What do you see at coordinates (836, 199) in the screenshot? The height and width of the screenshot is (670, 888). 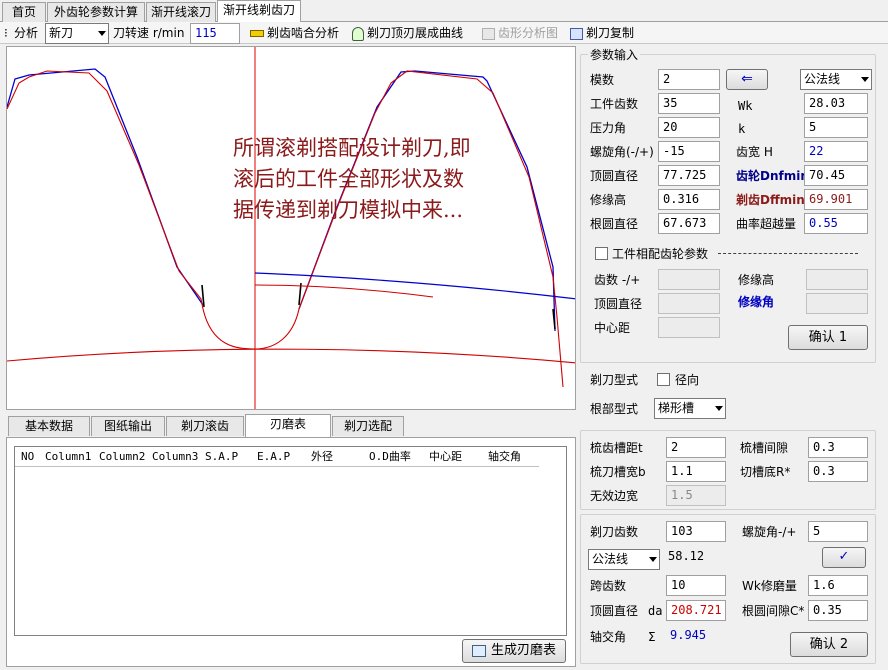 I see `shave-dffmin-input: 69.901` at bounding box center [836, 199].